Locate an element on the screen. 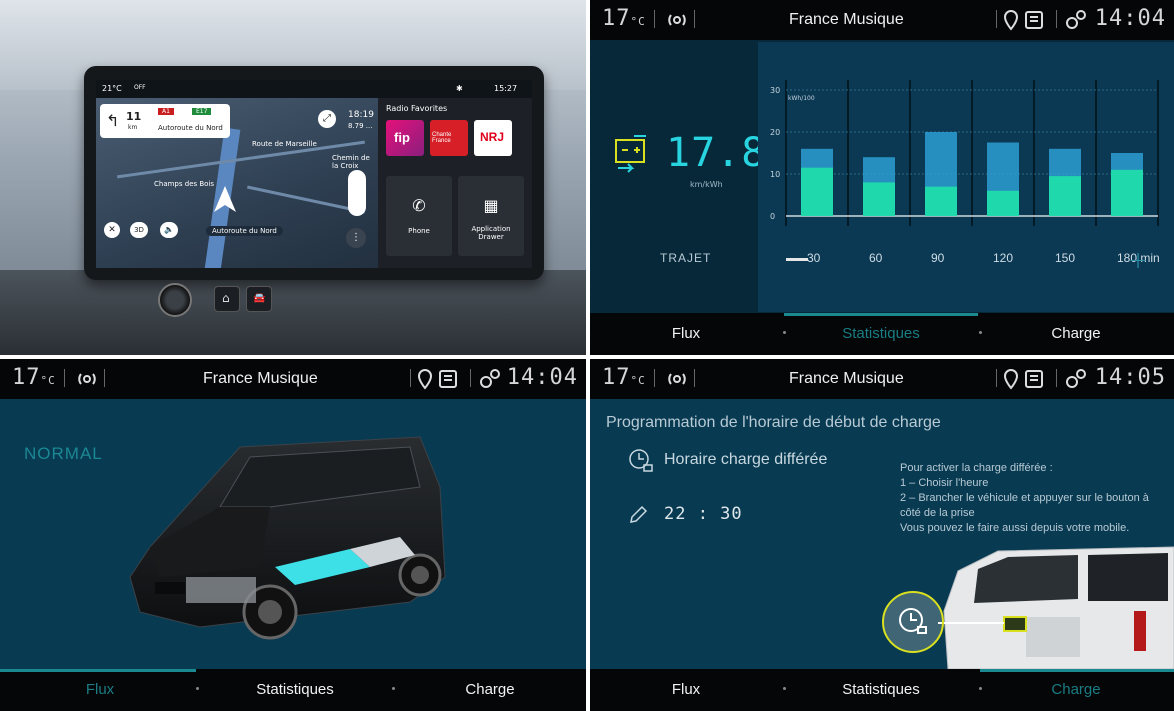  phone-icon: ✆ is located at coordinates (419, 205).